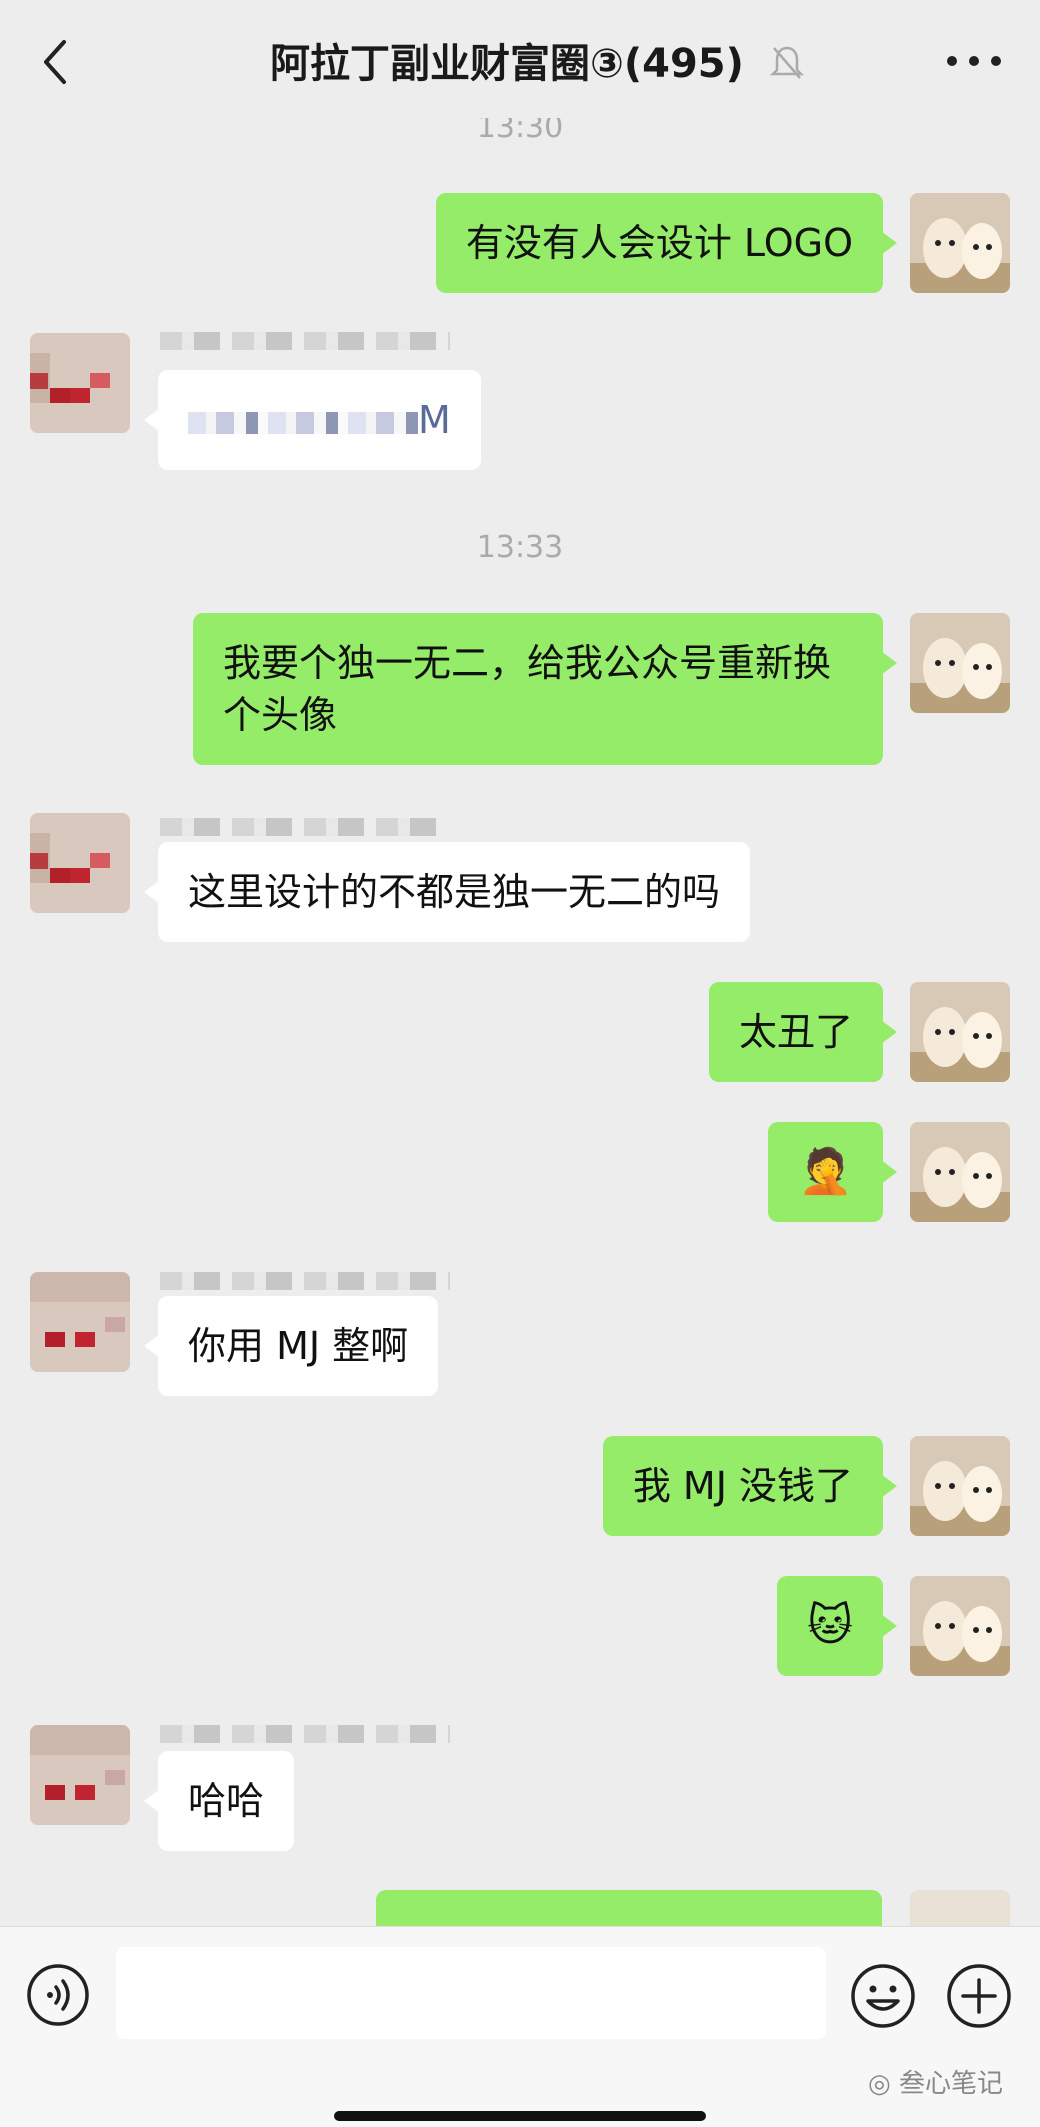  I want to click on message-bubble-other: 这里设计的不都是独一无二的吗, so click(447, 892).